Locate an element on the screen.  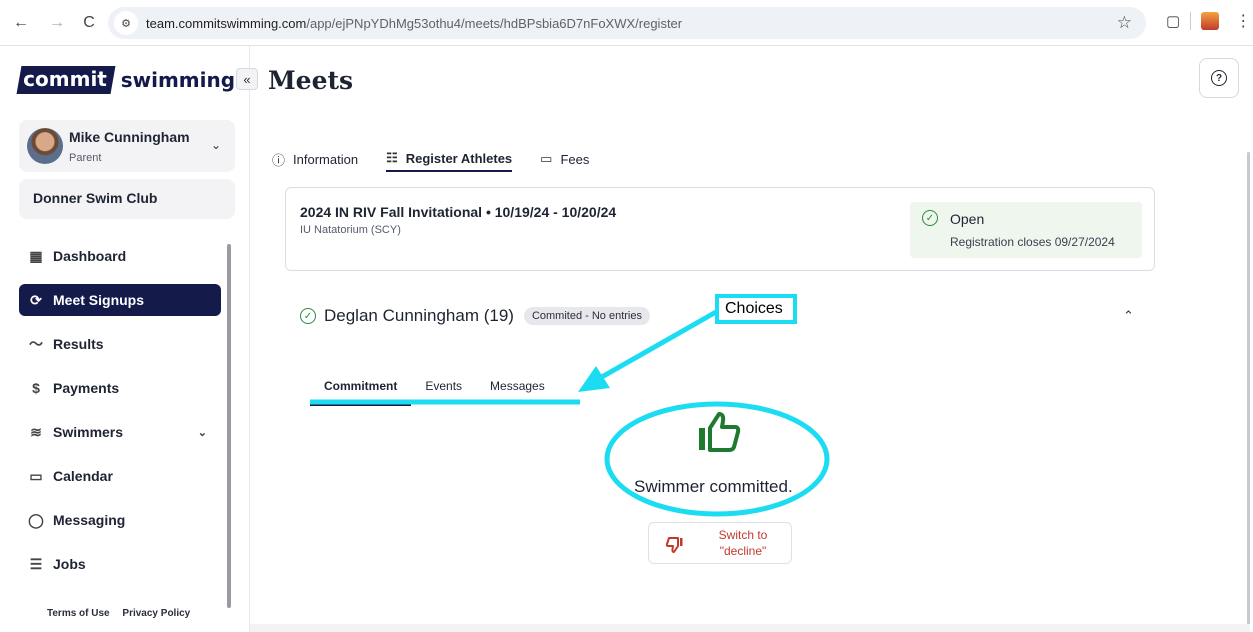
help-icon: ? is located at coordinates (1219, 78).